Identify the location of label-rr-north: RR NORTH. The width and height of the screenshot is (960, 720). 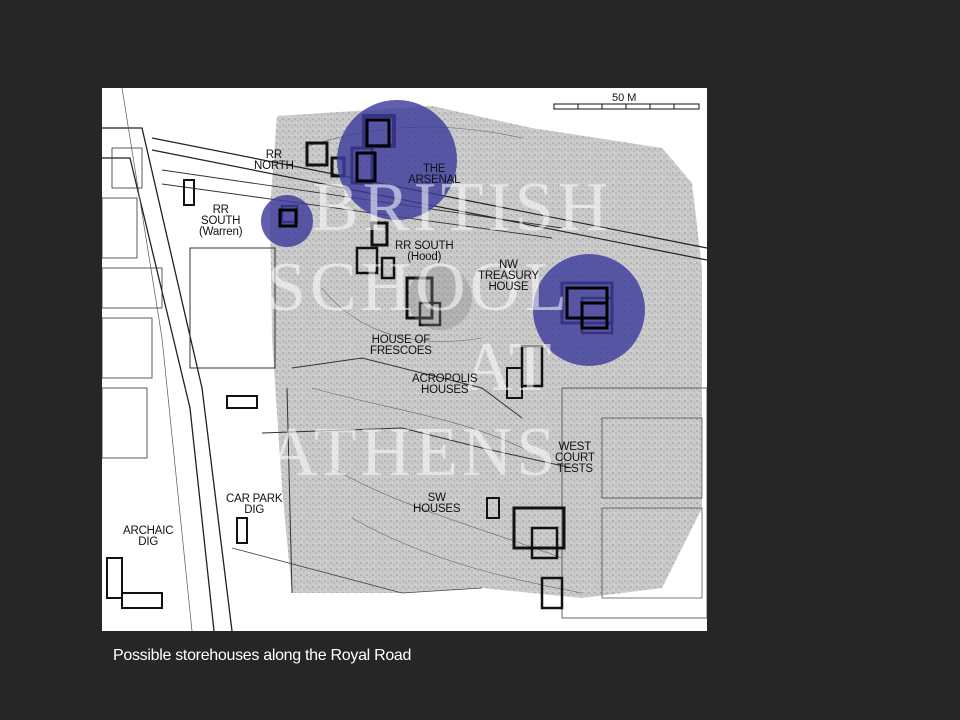
(274, 160).